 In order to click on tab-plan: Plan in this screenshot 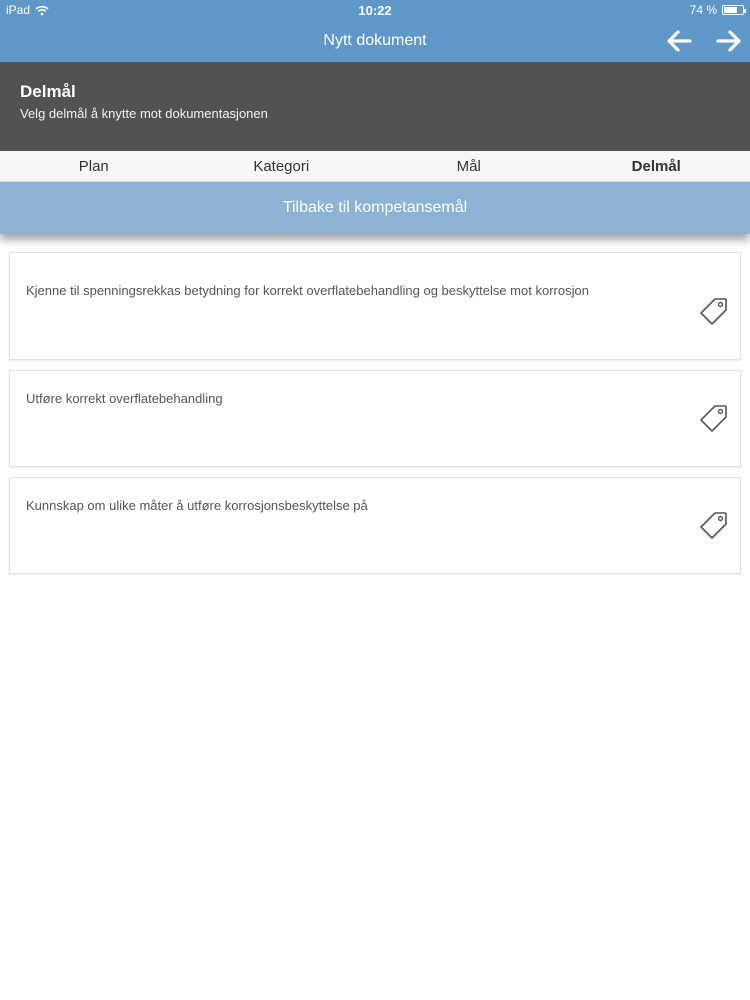, I will do `click(94, 166)`.